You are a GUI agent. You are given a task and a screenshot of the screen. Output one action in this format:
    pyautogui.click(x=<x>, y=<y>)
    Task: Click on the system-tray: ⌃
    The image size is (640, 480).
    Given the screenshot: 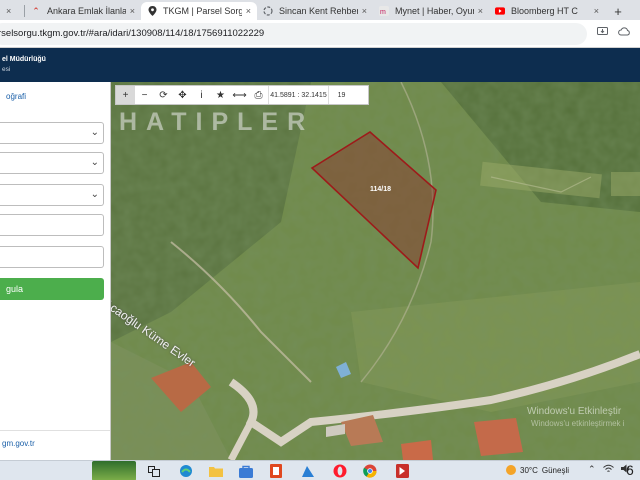 What is the action you would take?
    pyautogui.click(x=609, y=469)
    